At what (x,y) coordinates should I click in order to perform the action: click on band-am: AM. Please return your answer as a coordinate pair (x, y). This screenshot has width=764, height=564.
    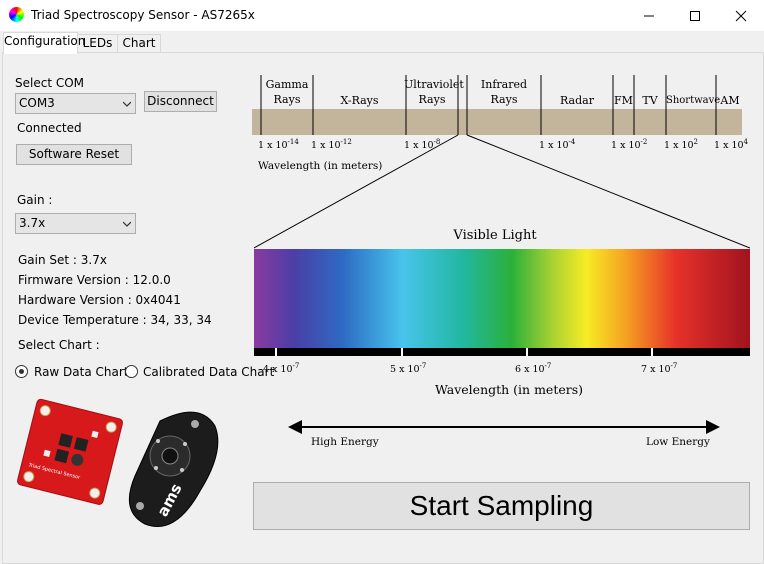
    Looking at the image, I should click on (730, 100).